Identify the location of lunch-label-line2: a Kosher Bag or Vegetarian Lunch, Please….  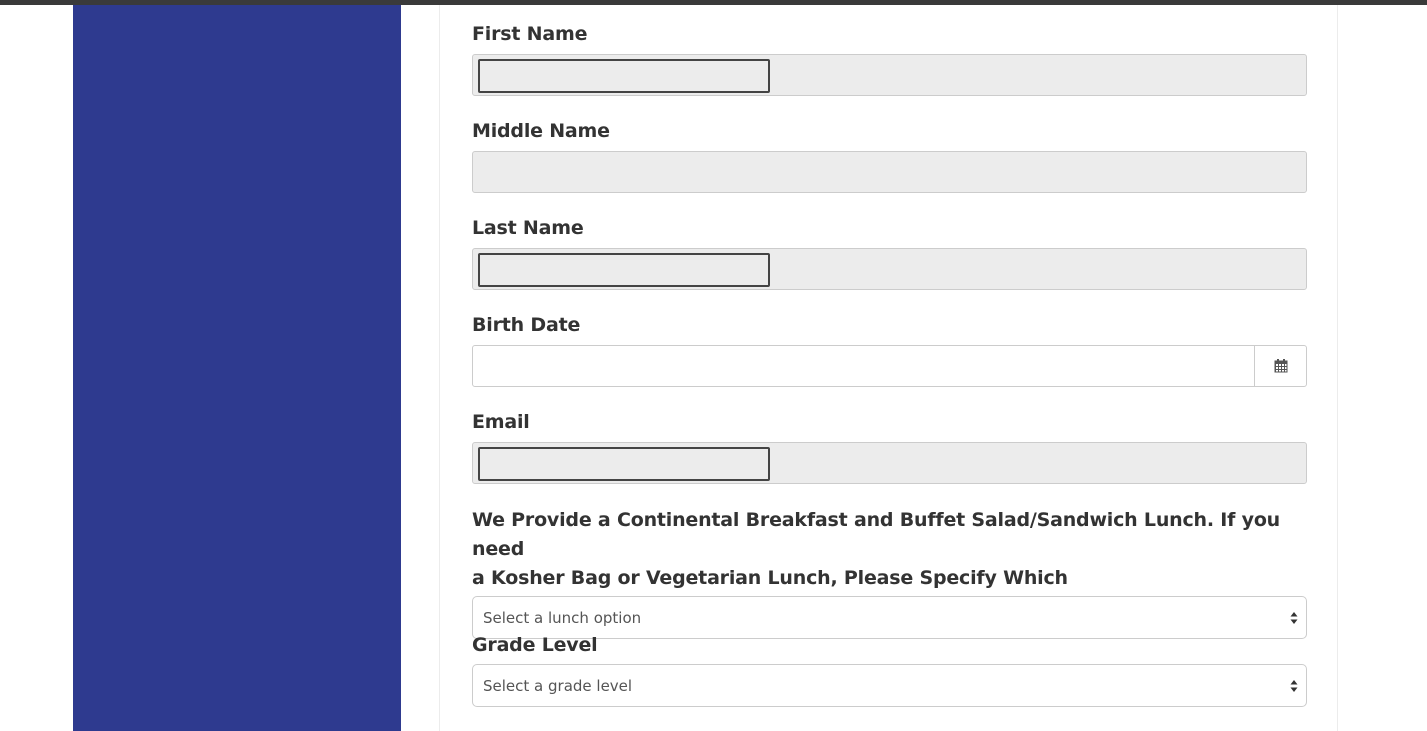
(770, 578).